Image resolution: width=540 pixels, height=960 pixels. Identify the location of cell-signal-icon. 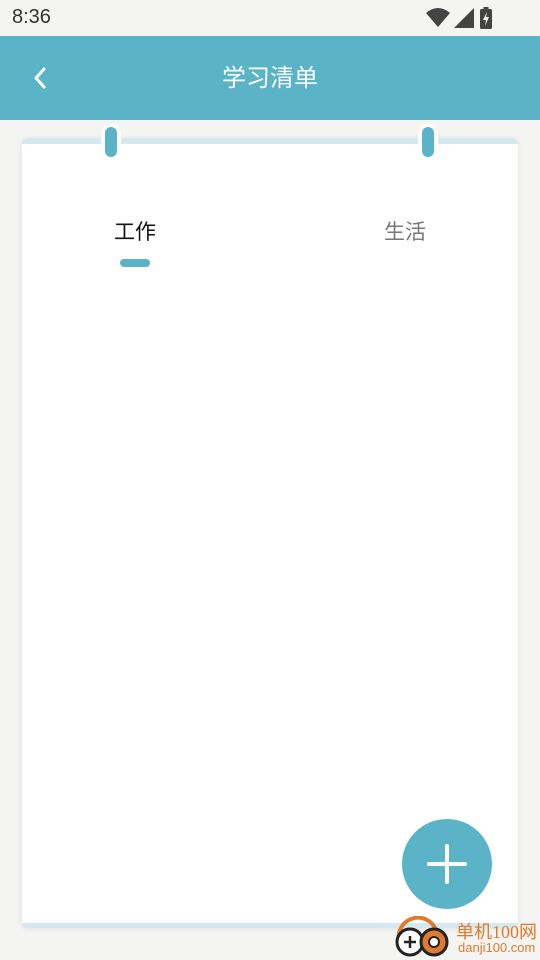
(464, 18).